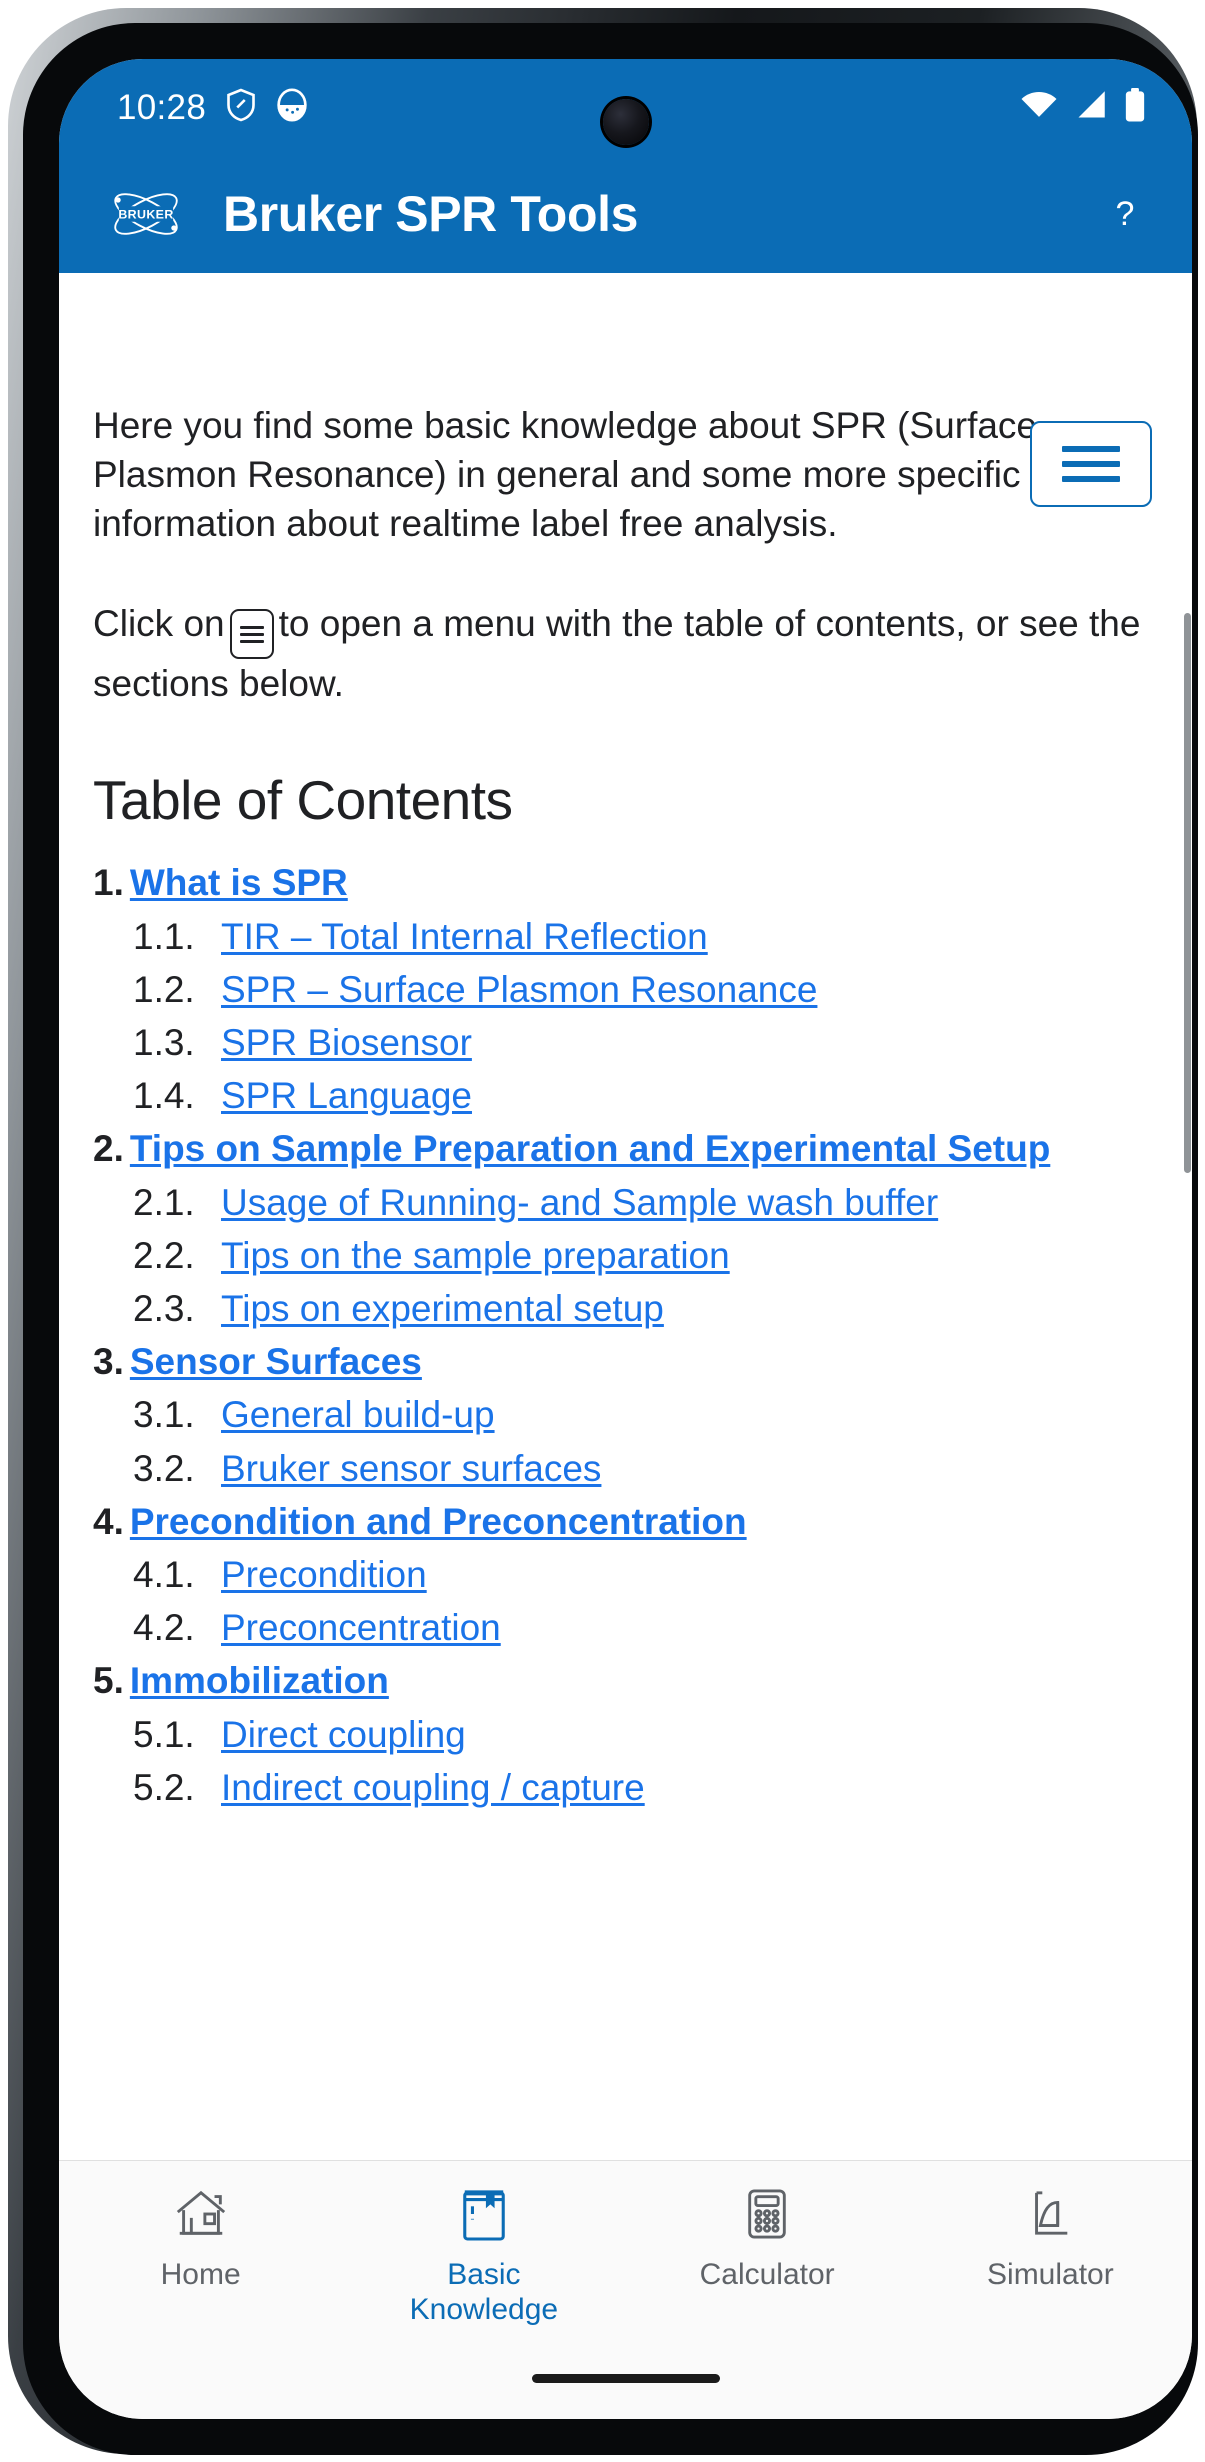  Describe the element at coordinates (625, 882) in the screenshot. I see `toc-section: 1. What is SPR` at that location.